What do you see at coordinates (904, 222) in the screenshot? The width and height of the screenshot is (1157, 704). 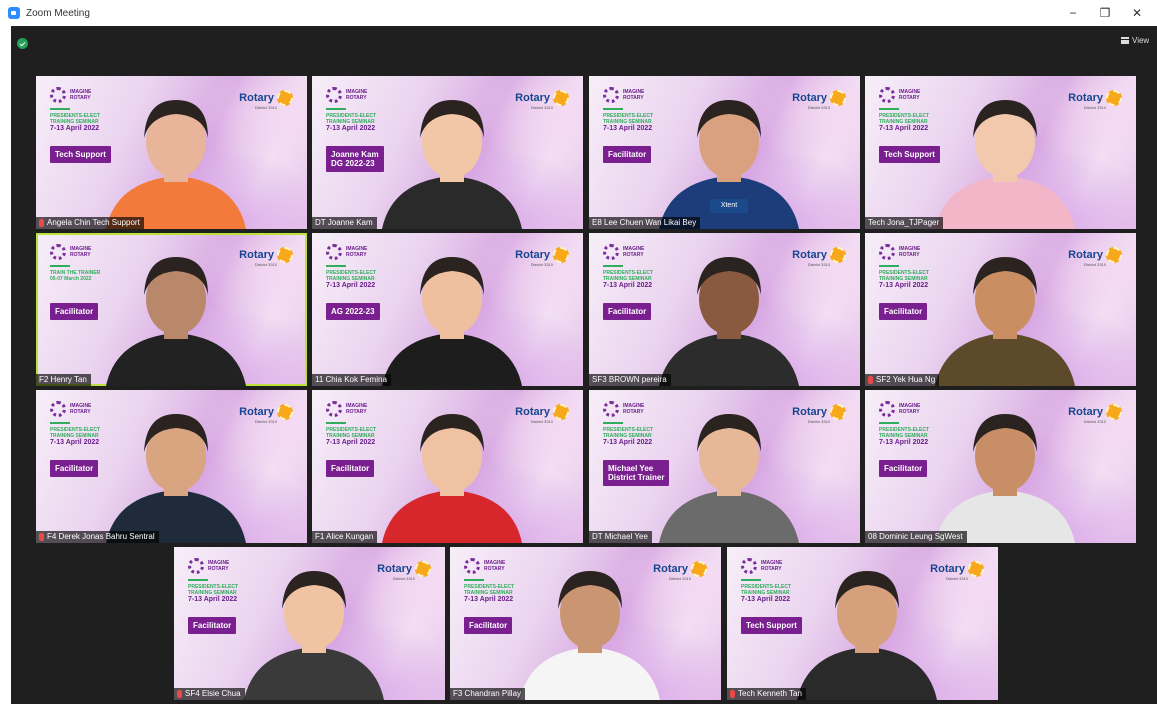 I see `participant-name: Tech Jona_TJPager` at bounding box center [904, 222].